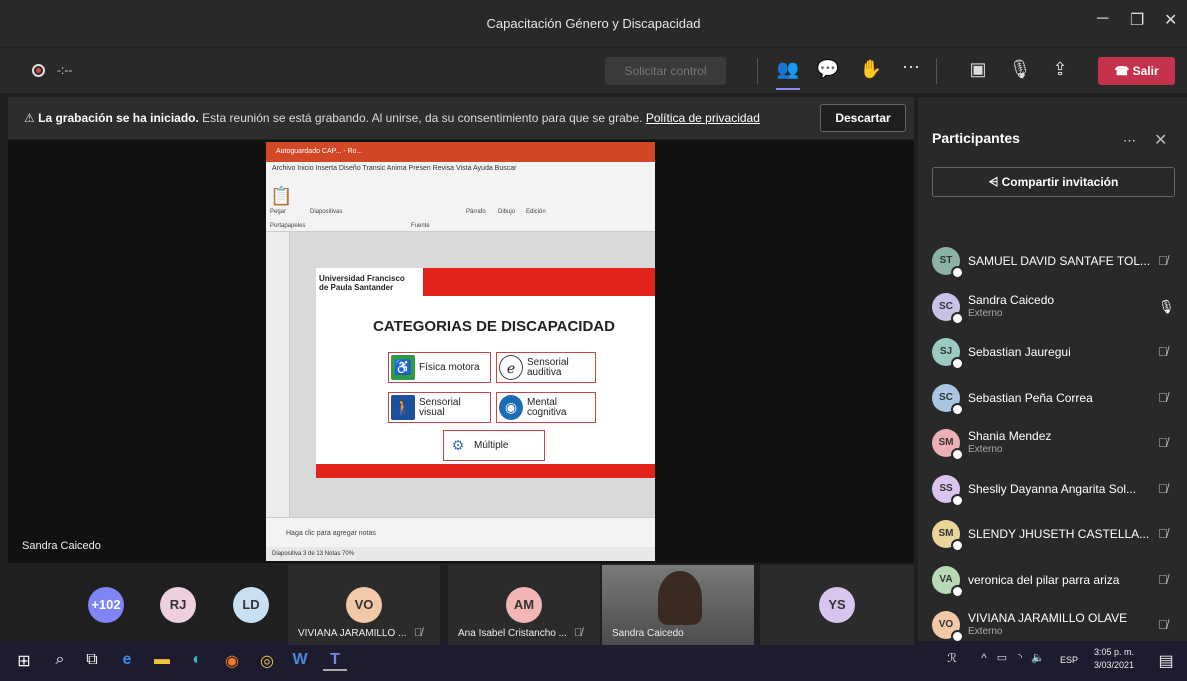 The image size is (1187, 681). What do you see at coordinates (871, 69) in the screenshot?
I see `reactions-icon: ✋` at bounding box center [871, 69].